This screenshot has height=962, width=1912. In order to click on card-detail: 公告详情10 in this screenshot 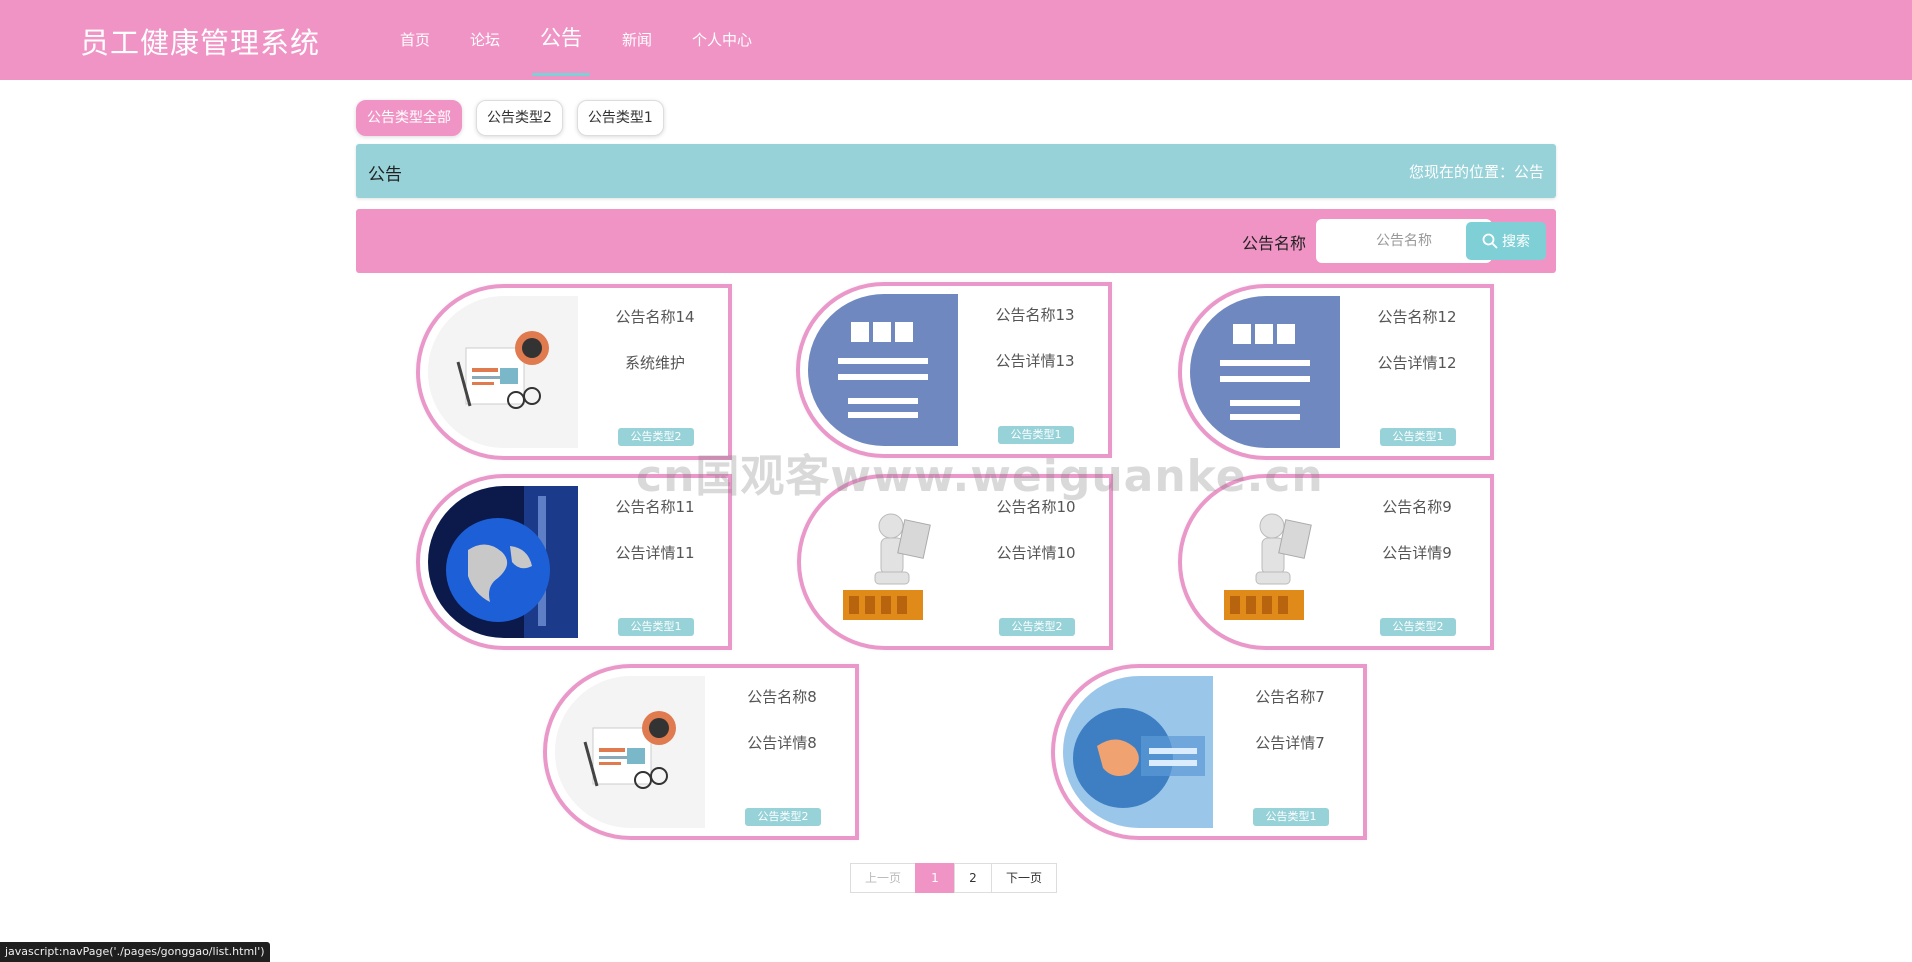, I will do `click(1036, 553)`.